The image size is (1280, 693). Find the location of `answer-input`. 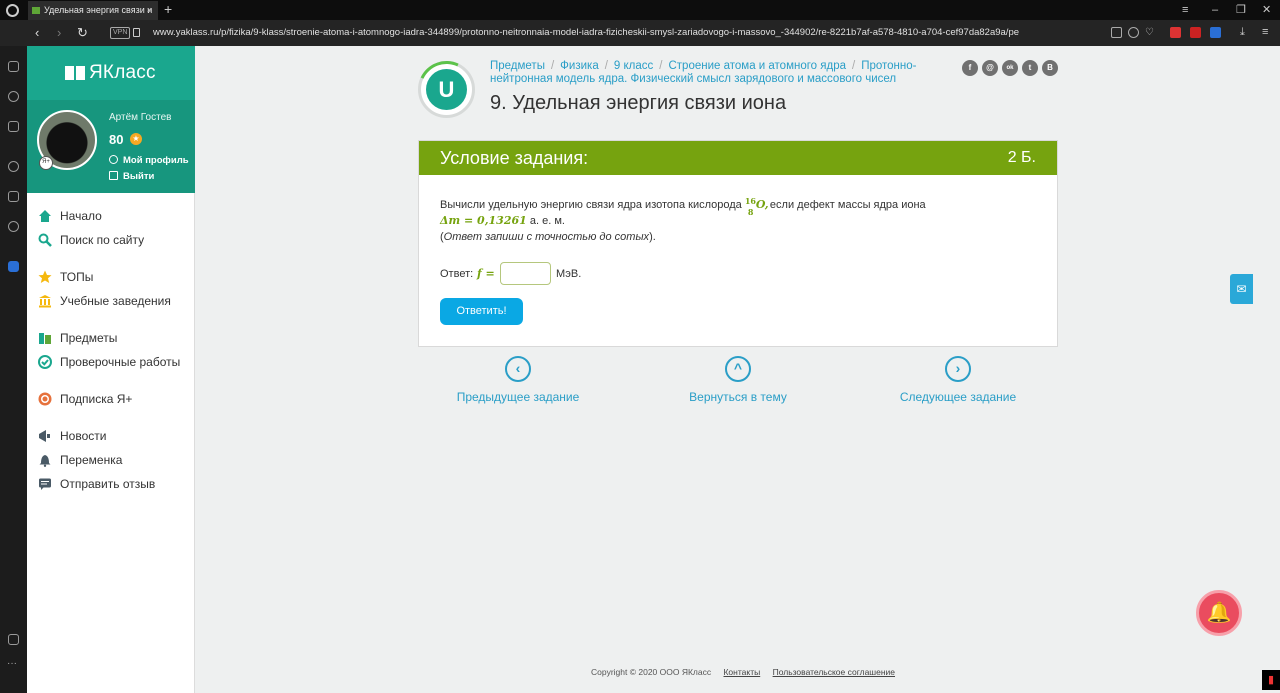

answer-input is located at coordinates (525, 273).